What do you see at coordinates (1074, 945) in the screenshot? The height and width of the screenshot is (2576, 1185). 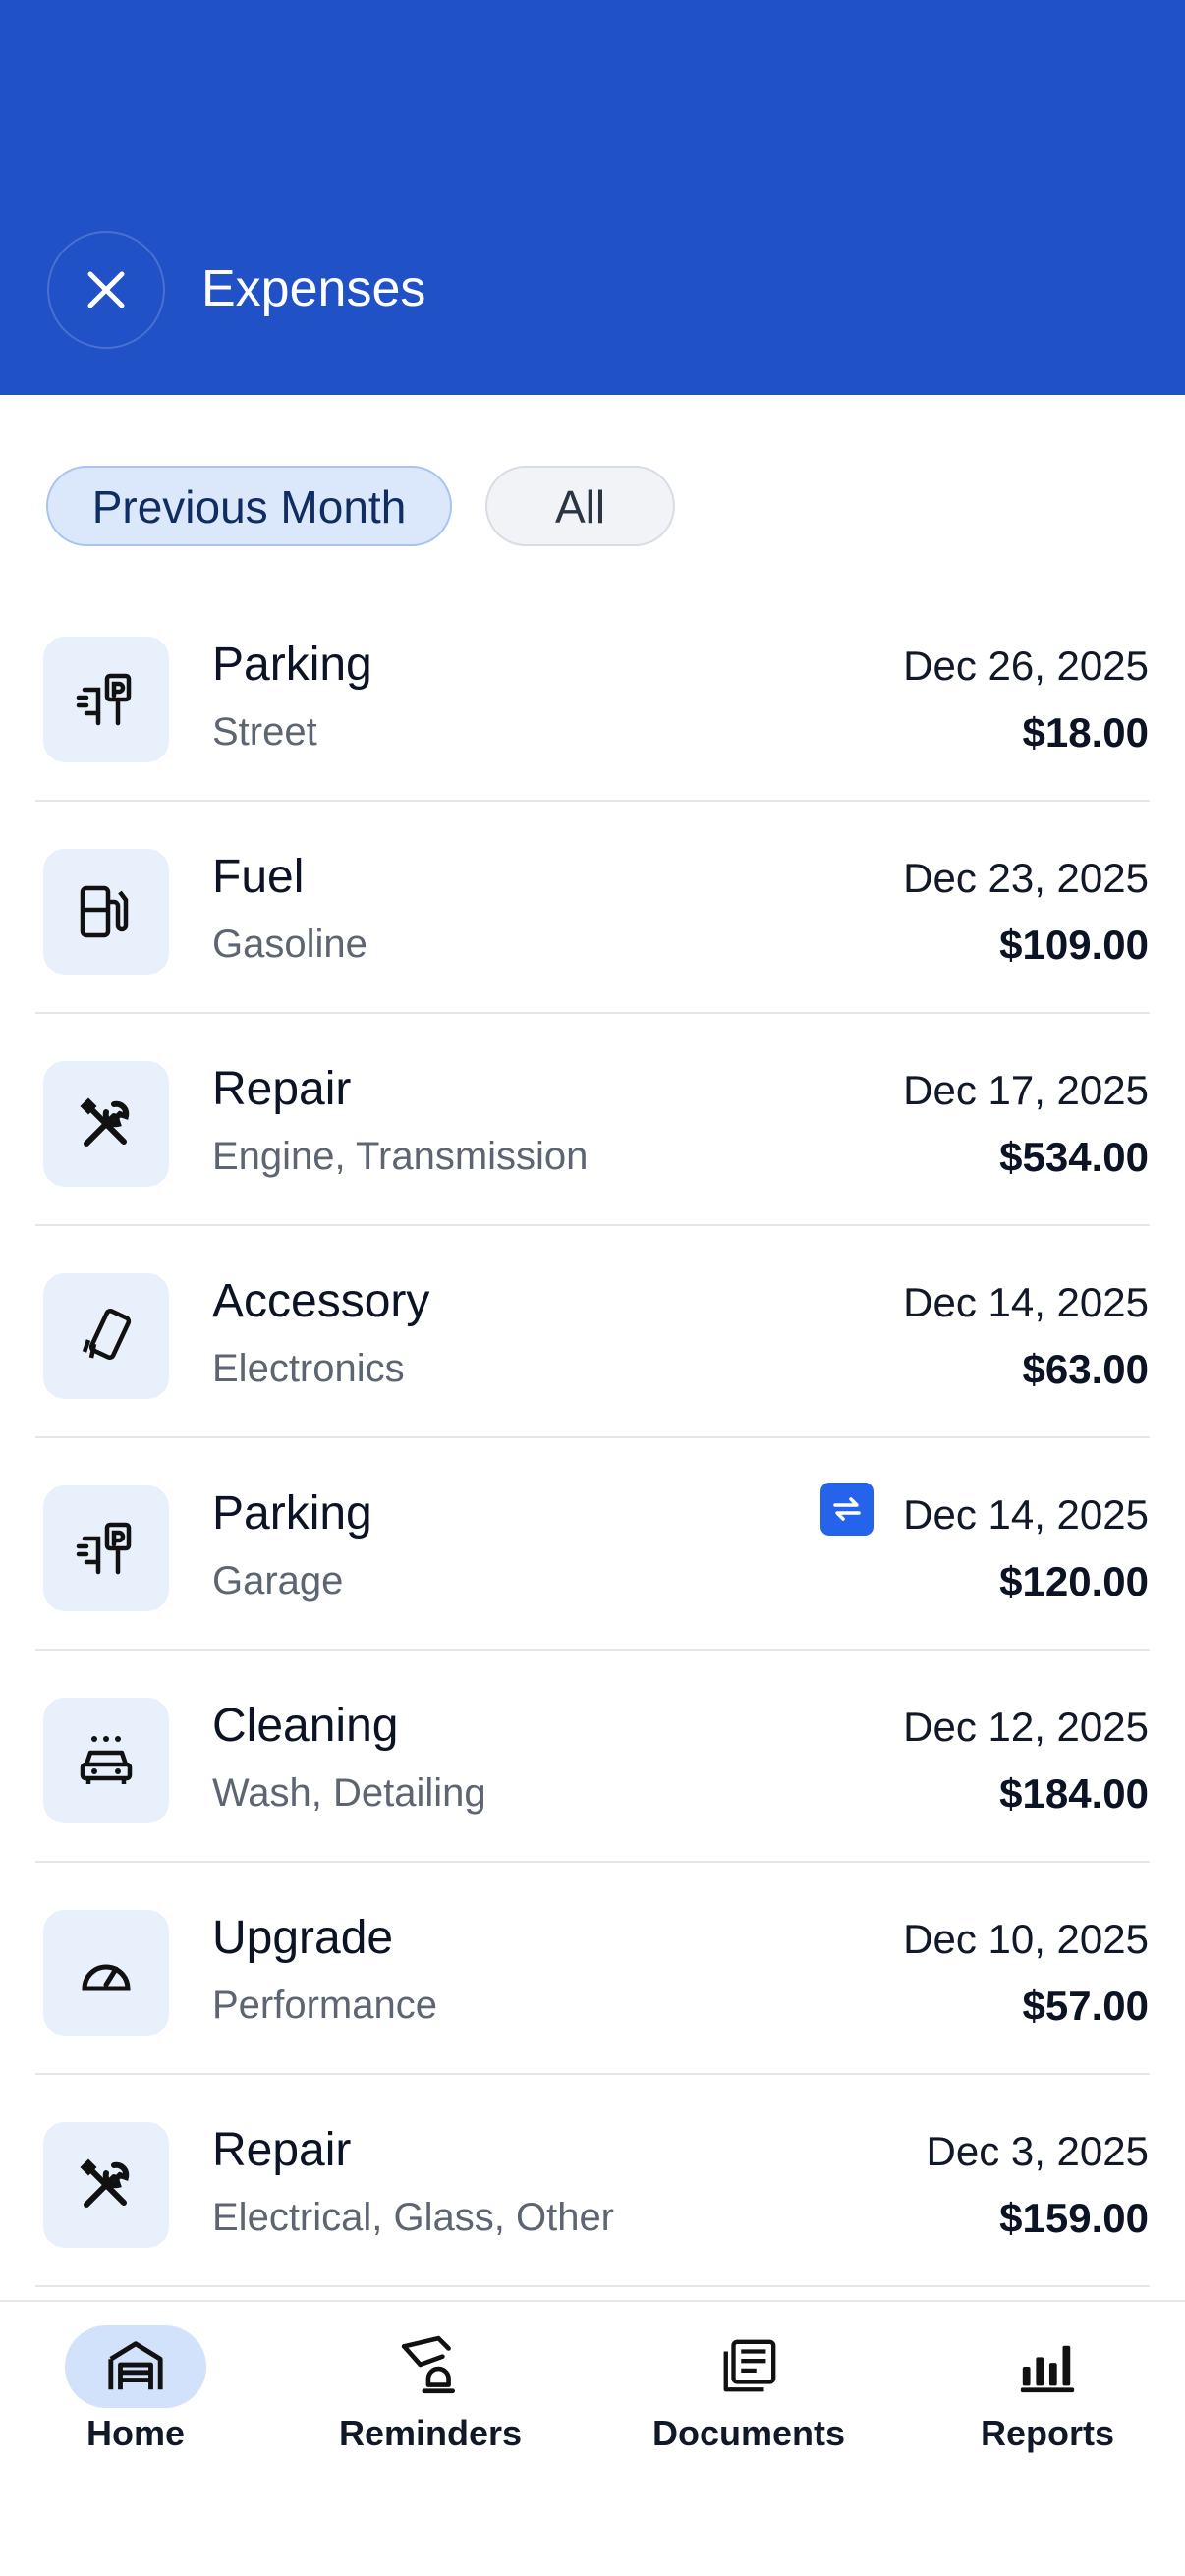 I see `expense-amount: $109.00` at bounding box center [1074, 945].